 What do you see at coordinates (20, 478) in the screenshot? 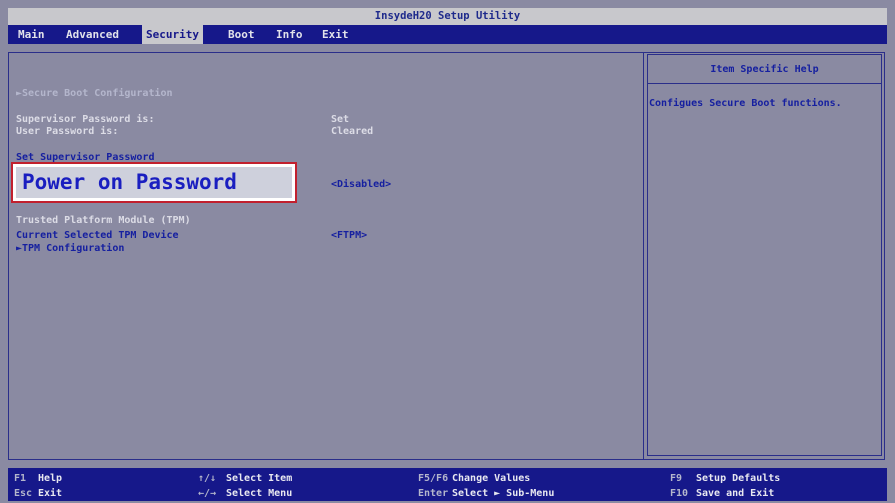
I see `f1-key: F1` at bounding box center [20, 478].